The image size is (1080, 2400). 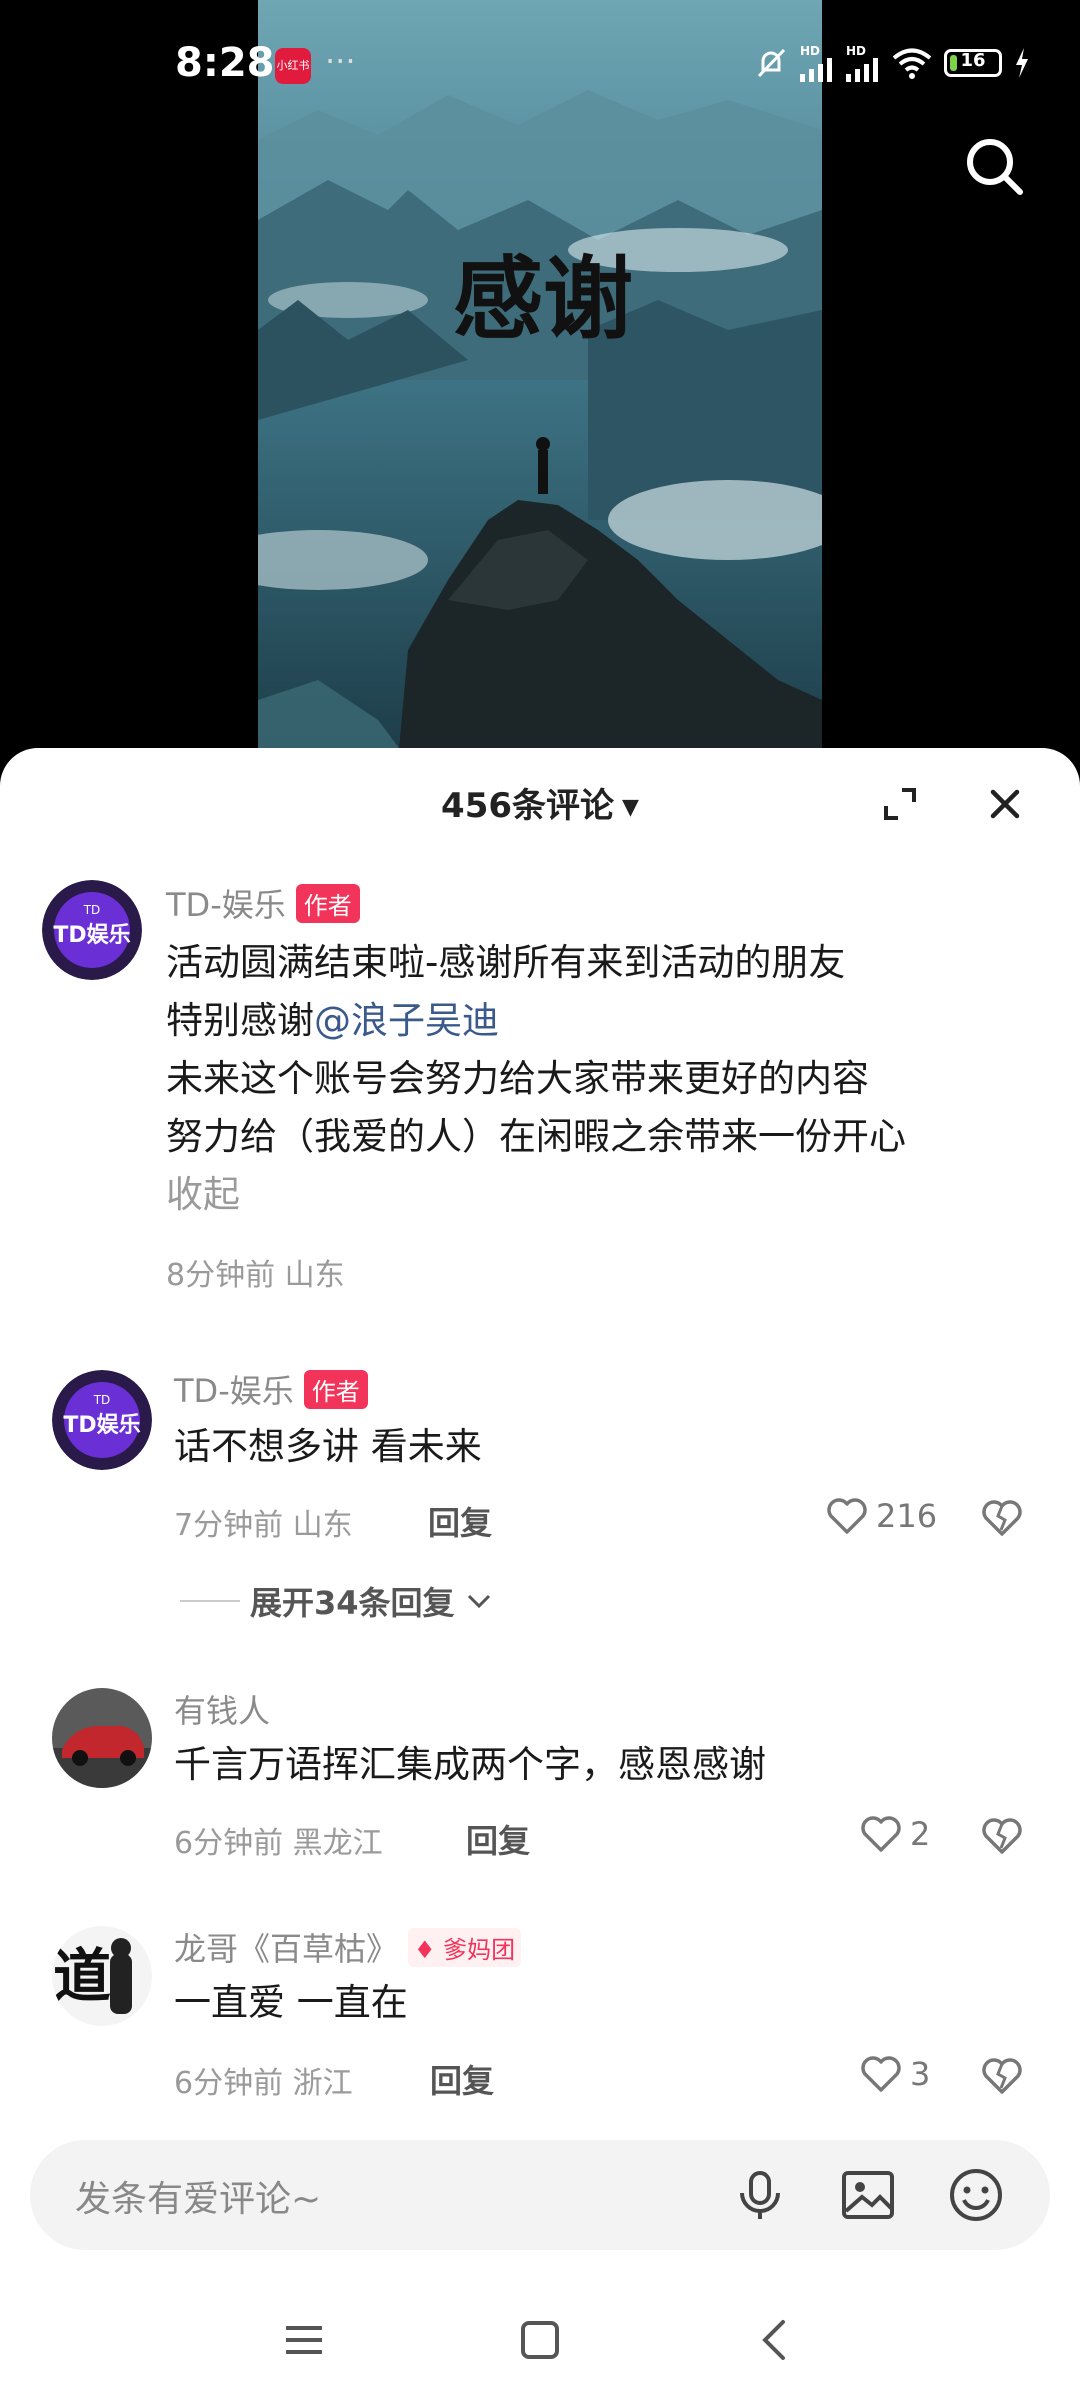 What do you see at coordinates (543, 299) in the screenshot?
I see `video-title-text: 感谢` at bounding box center [543, 299].